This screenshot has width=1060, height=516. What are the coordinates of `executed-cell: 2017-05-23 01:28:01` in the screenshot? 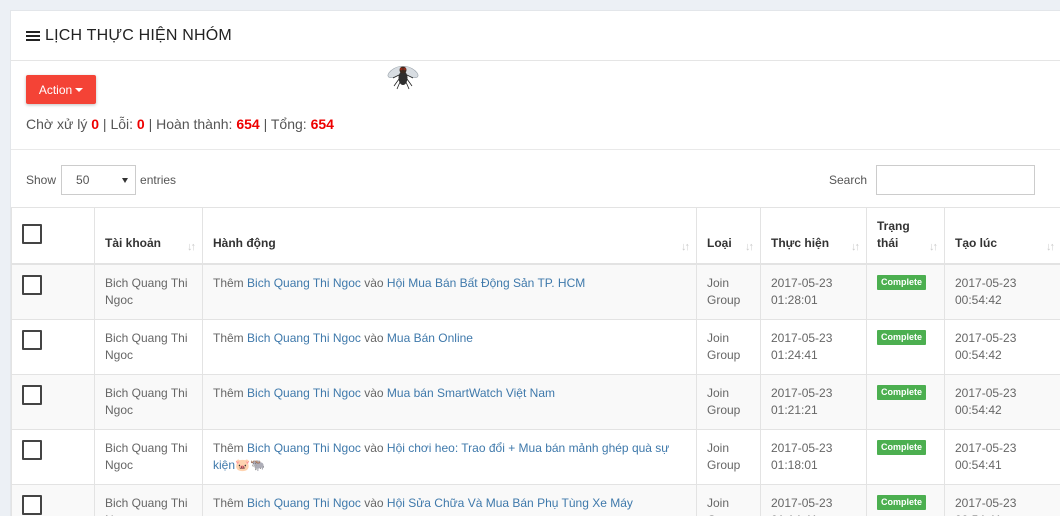 It's located at (813, 291).